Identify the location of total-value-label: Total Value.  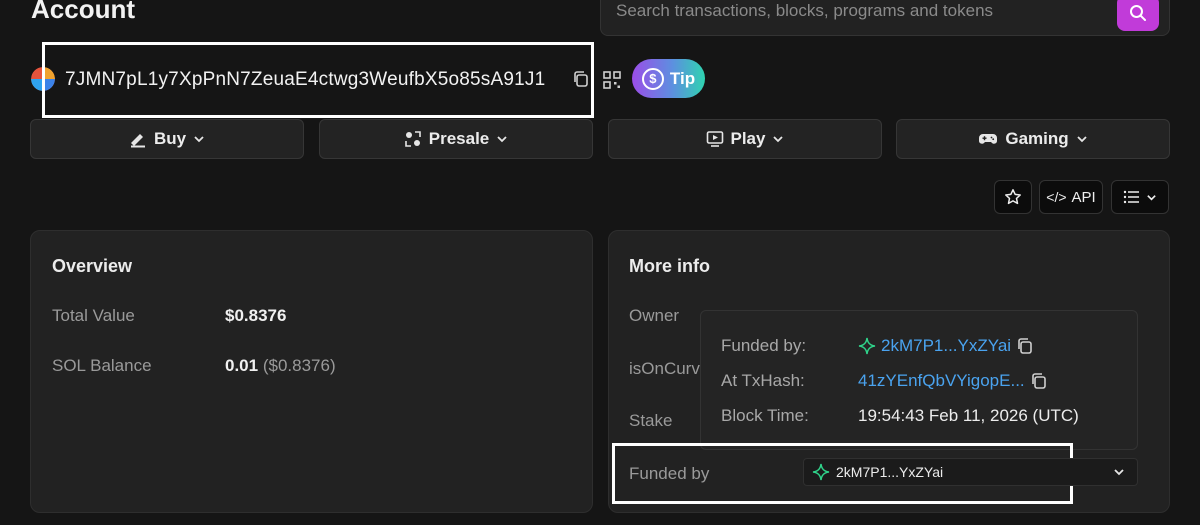
(93, 315).